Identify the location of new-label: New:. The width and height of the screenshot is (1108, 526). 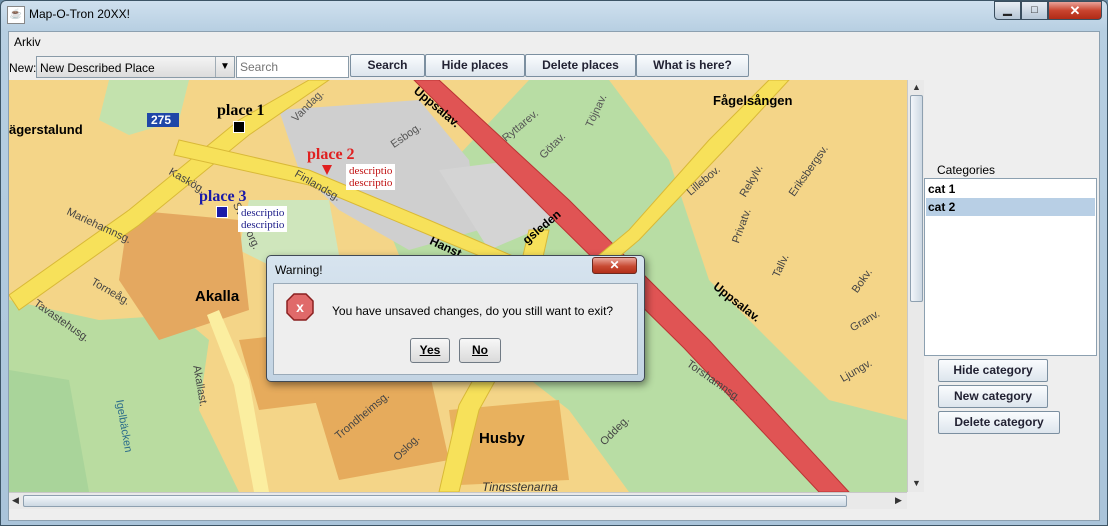
(23, 68).